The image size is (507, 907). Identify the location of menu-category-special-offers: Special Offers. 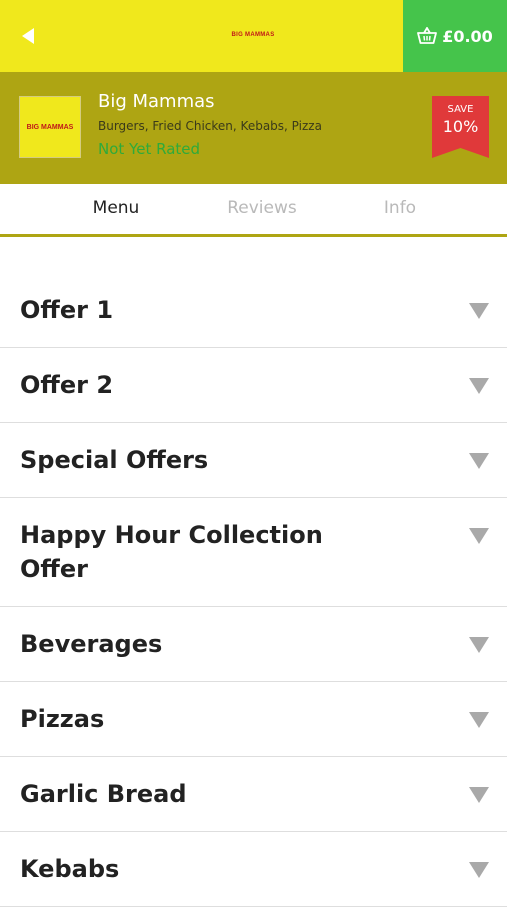
(253, 460).